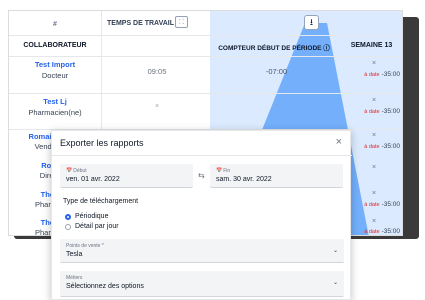 Image resolution: width=425 pixels, height=300 pixels. Describe the element at coordinates (85, 246) in the screenshot. I see `points-de-vente-label: Points de vente *` at that location.